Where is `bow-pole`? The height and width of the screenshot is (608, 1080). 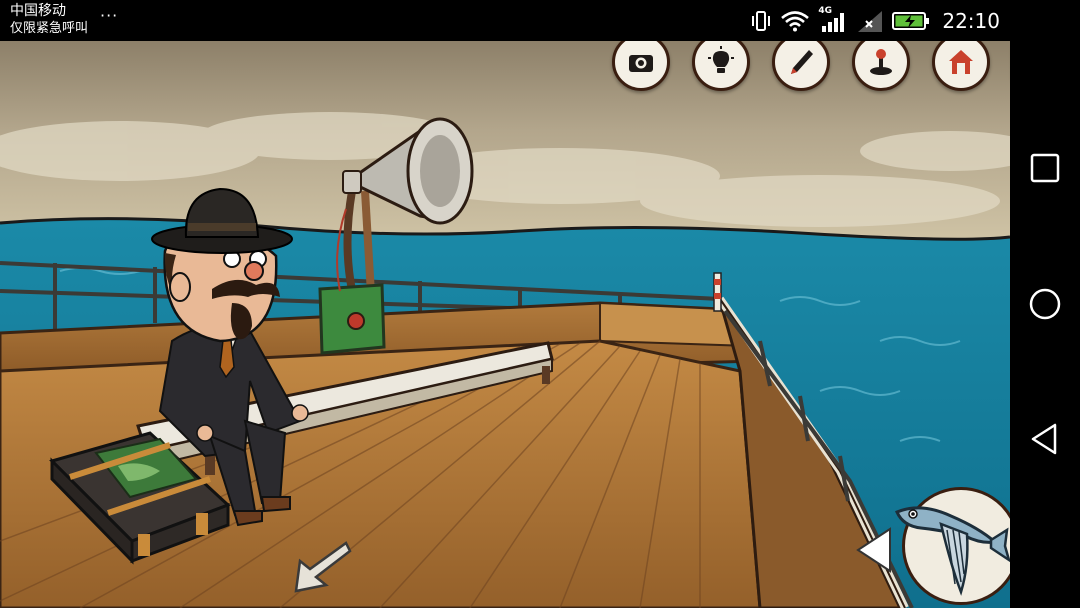
bow-pole is located at coordinates (717, 292).